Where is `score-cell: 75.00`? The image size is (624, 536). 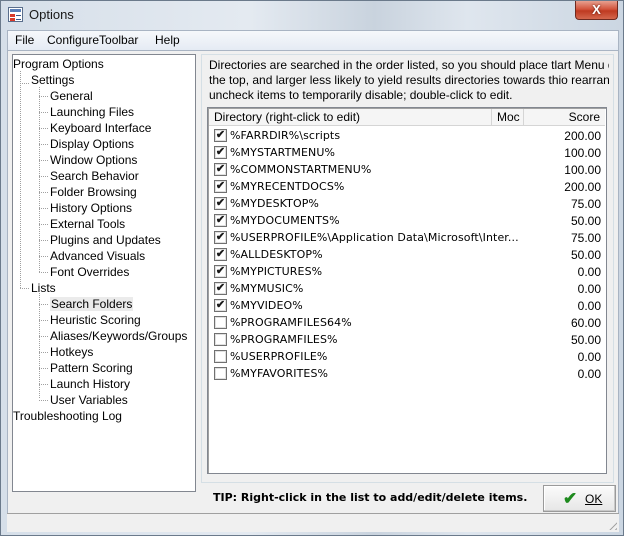
score-cell: 75.00 is located at coordinates (585, 238).